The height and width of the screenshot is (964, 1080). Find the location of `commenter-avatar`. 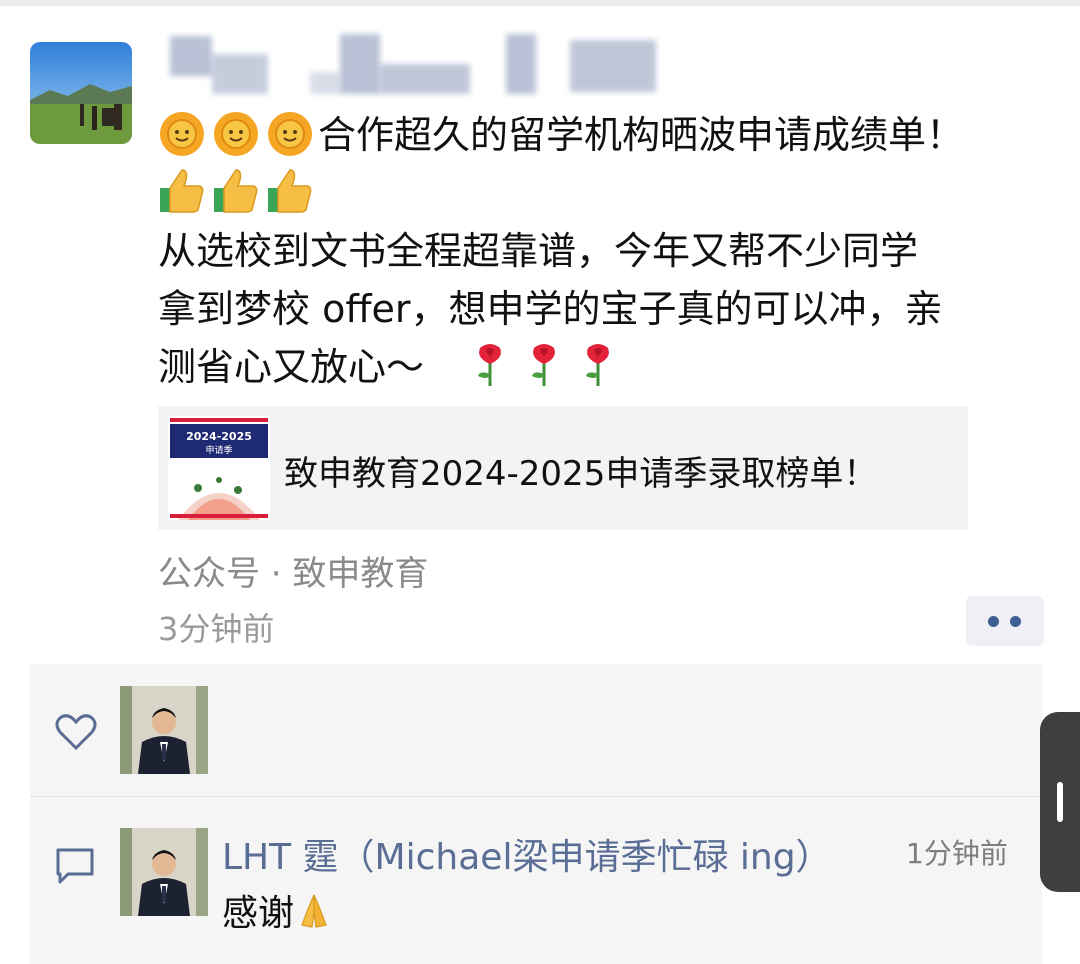

commenter-avatar is located at coordinates (164, 872).